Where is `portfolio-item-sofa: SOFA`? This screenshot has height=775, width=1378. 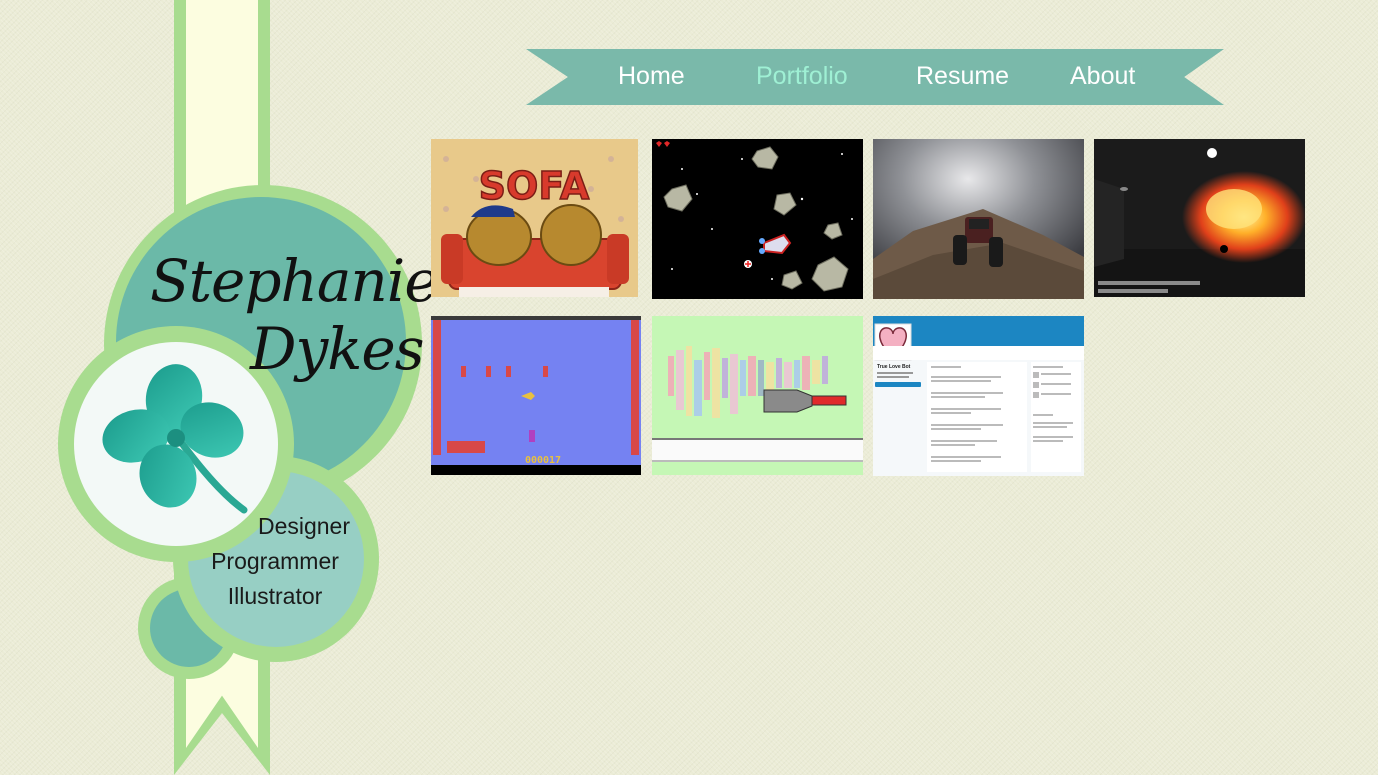
portfolio-item-sofa: SOFA is located at coordinates (534, 218).